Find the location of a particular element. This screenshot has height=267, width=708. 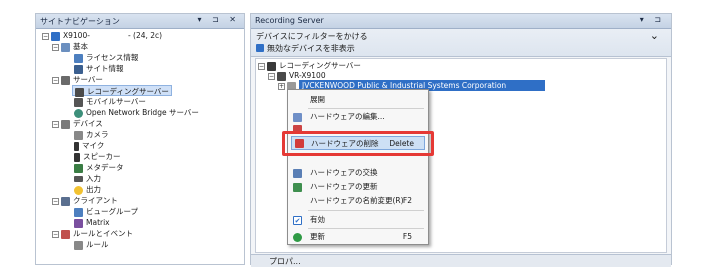

recording-server-header: Recording Server ▾ ⊐ is located at coordinates (461, 21).